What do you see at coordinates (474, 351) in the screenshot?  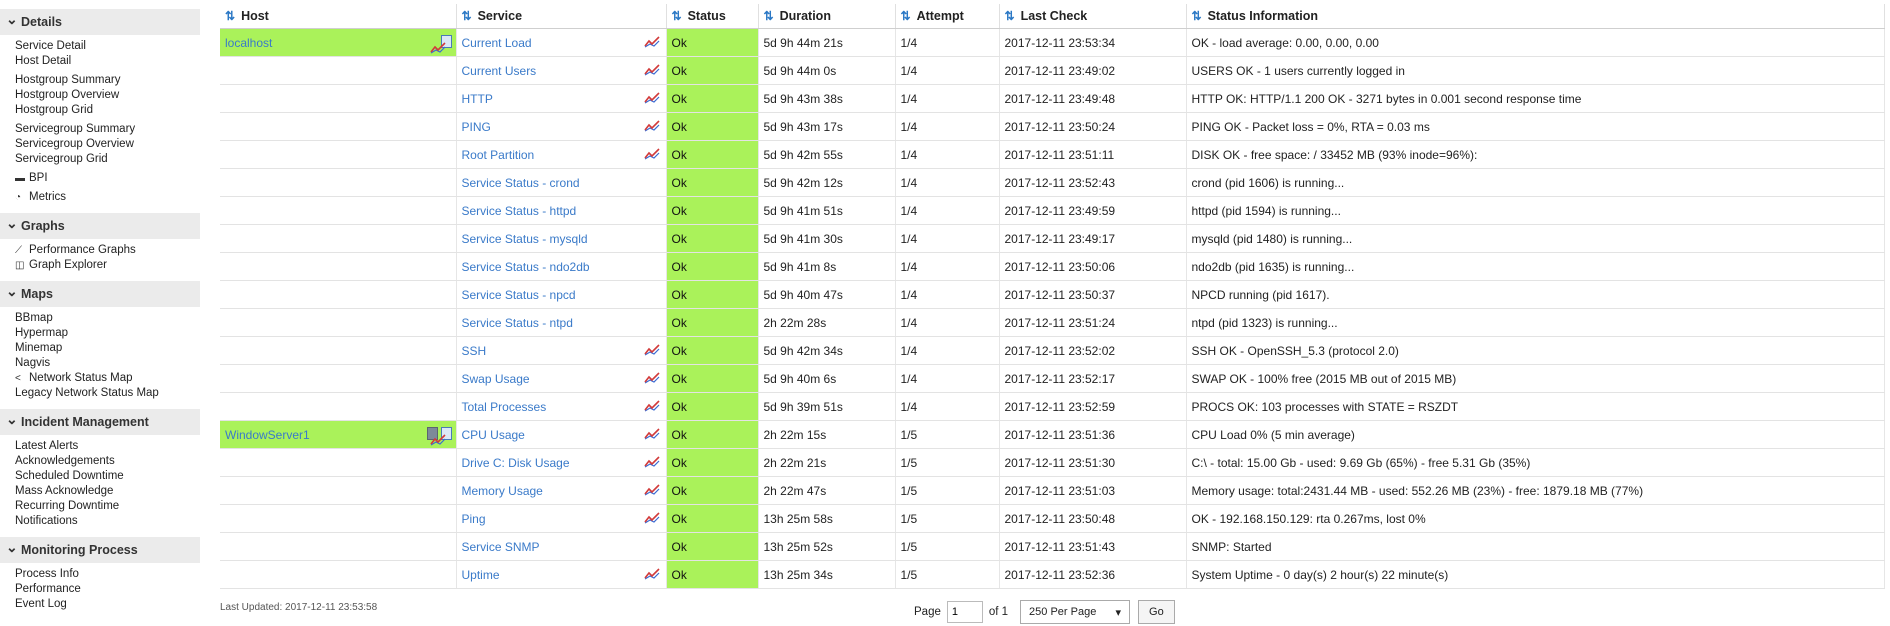 I see `service-link: SSH` at bounding box center [474, 351].